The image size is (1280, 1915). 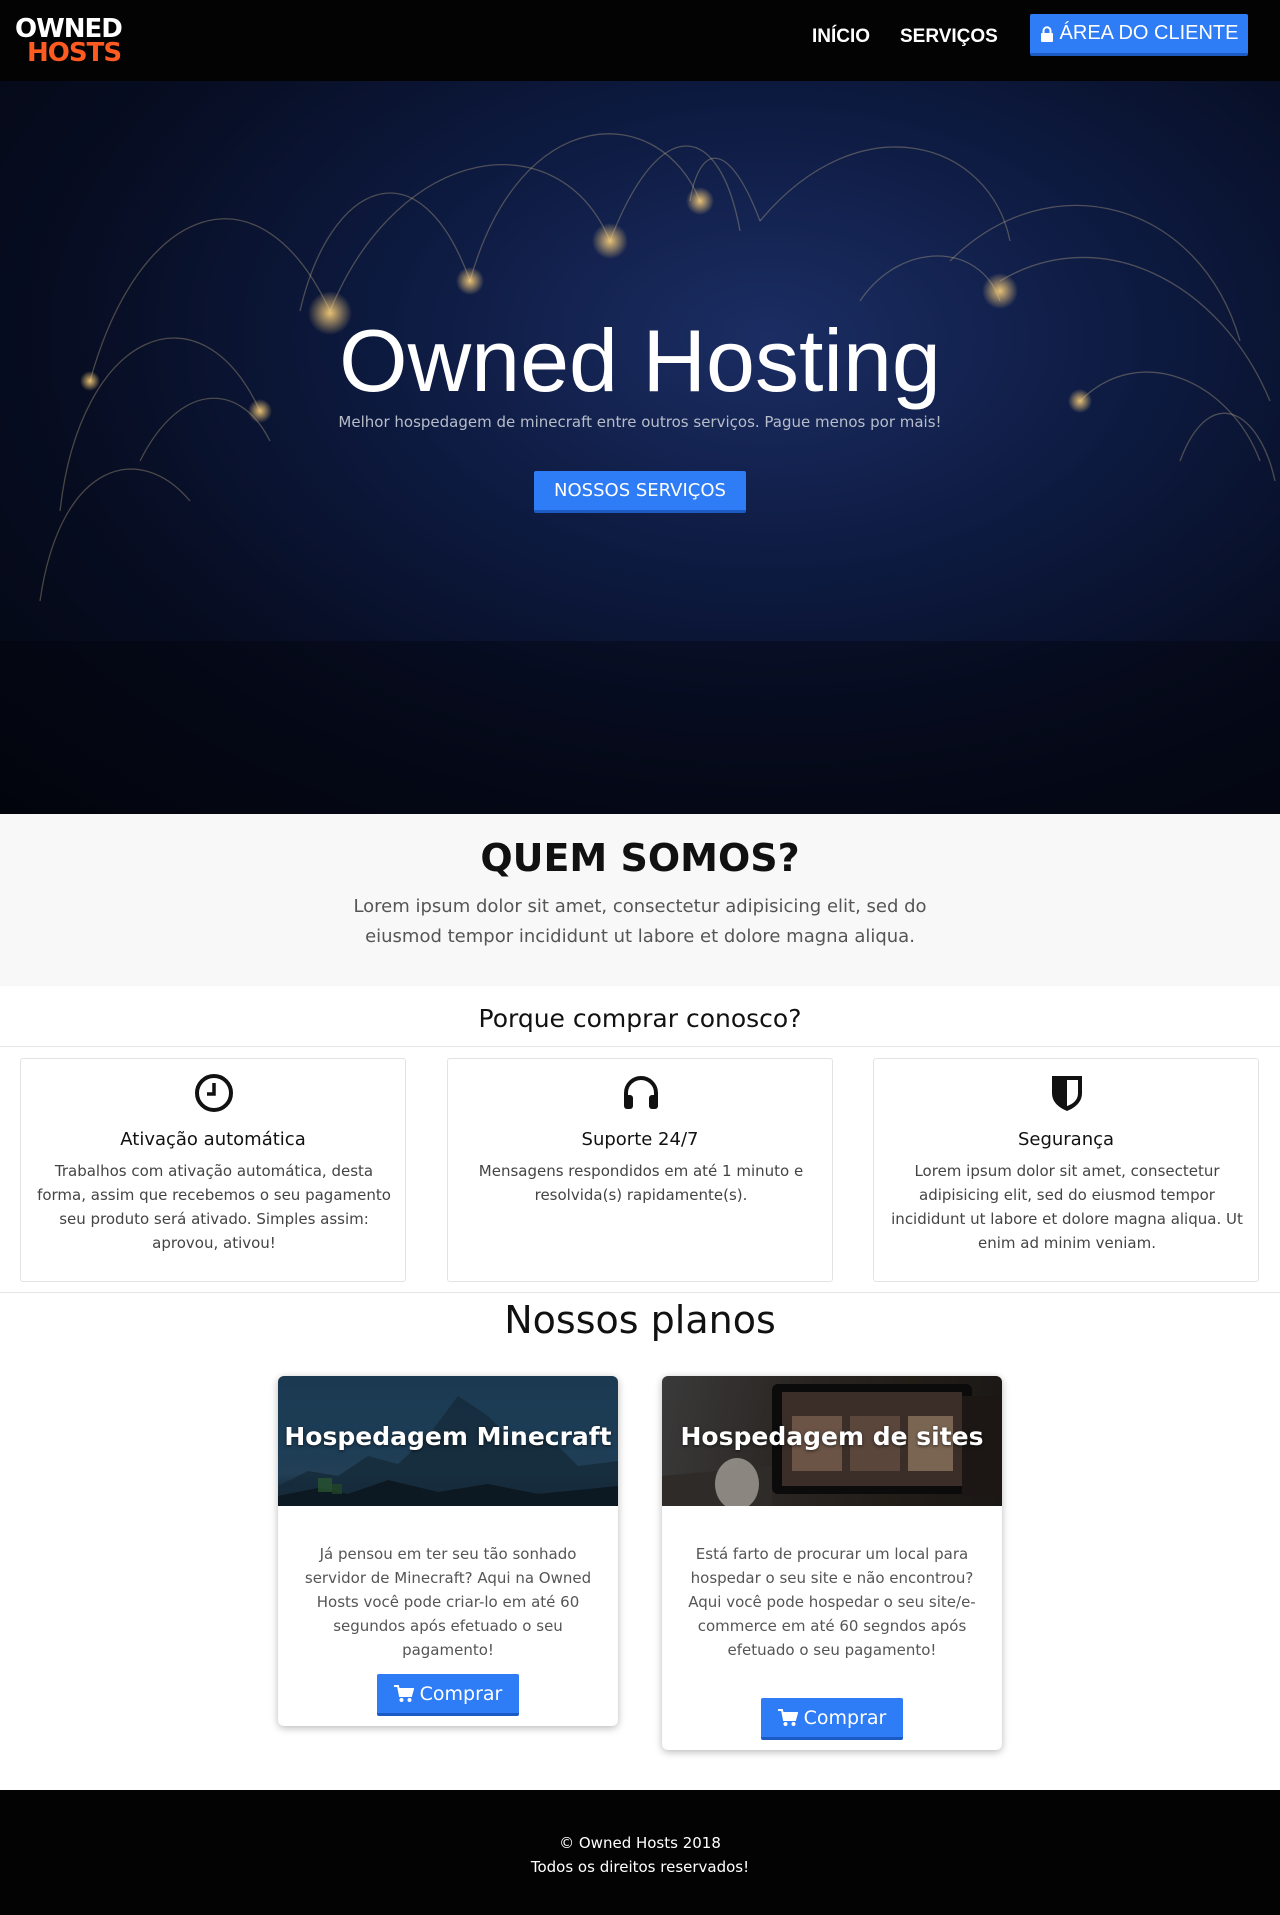 What do you see at coordinates (640, 360) in the screenshot?
I see `hero-title: Owned Hosting` at bounding box center [640, 360].